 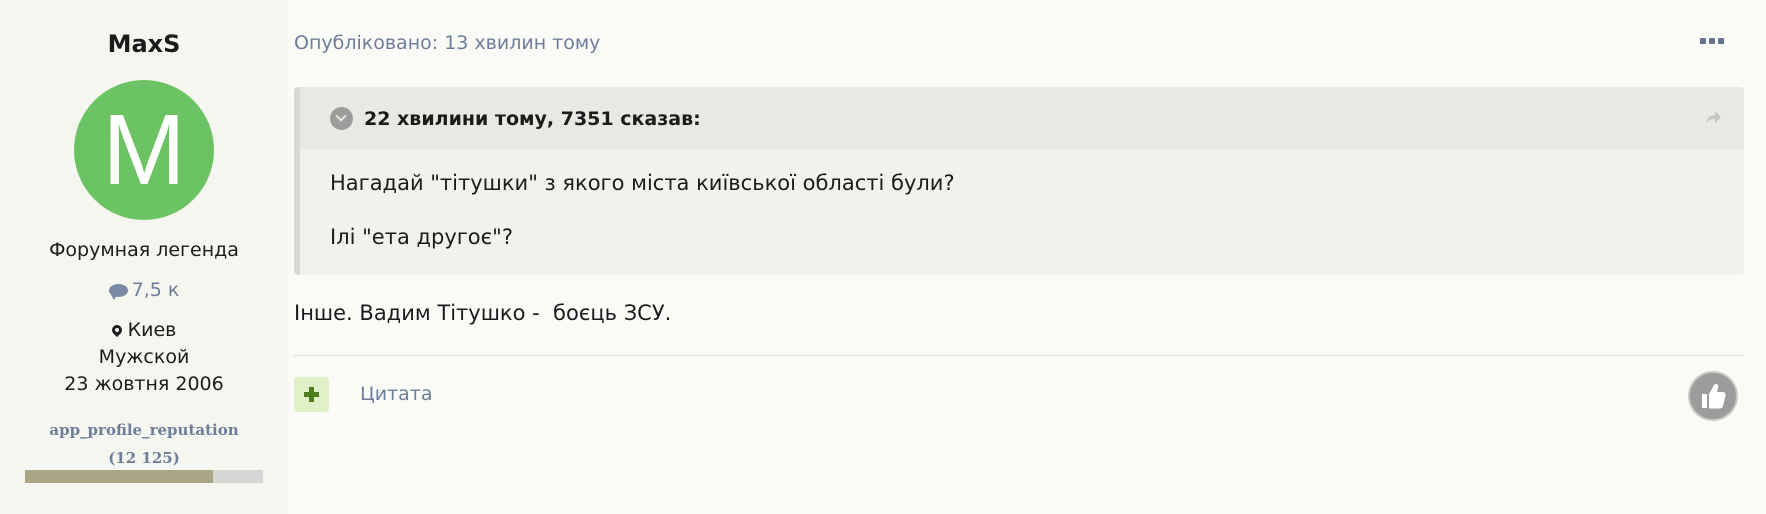 What do you see at coordinates (421, 237) in the screenshot?
I see `quote-line: Ілі "ета другоє"?` at bounding box center [421, 237].